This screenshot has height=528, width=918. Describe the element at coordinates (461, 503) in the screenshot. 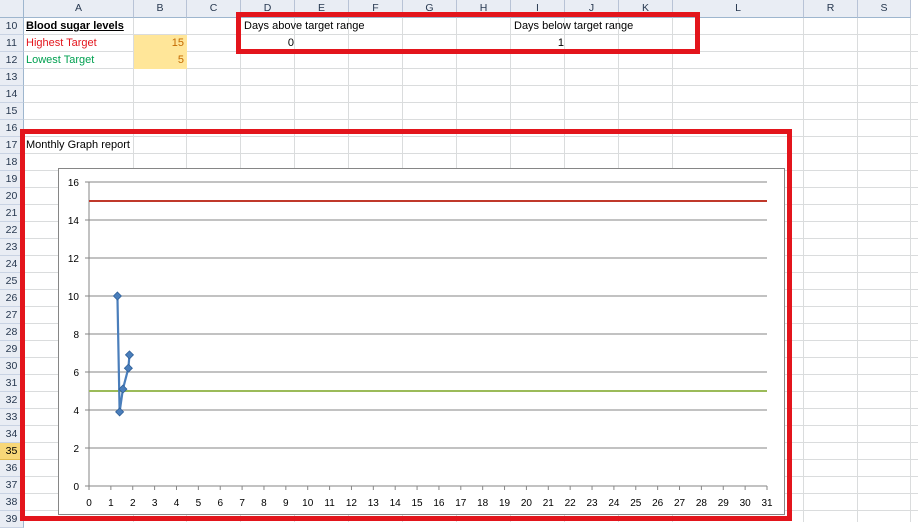

I see `x-tick-label: 17` at that location.